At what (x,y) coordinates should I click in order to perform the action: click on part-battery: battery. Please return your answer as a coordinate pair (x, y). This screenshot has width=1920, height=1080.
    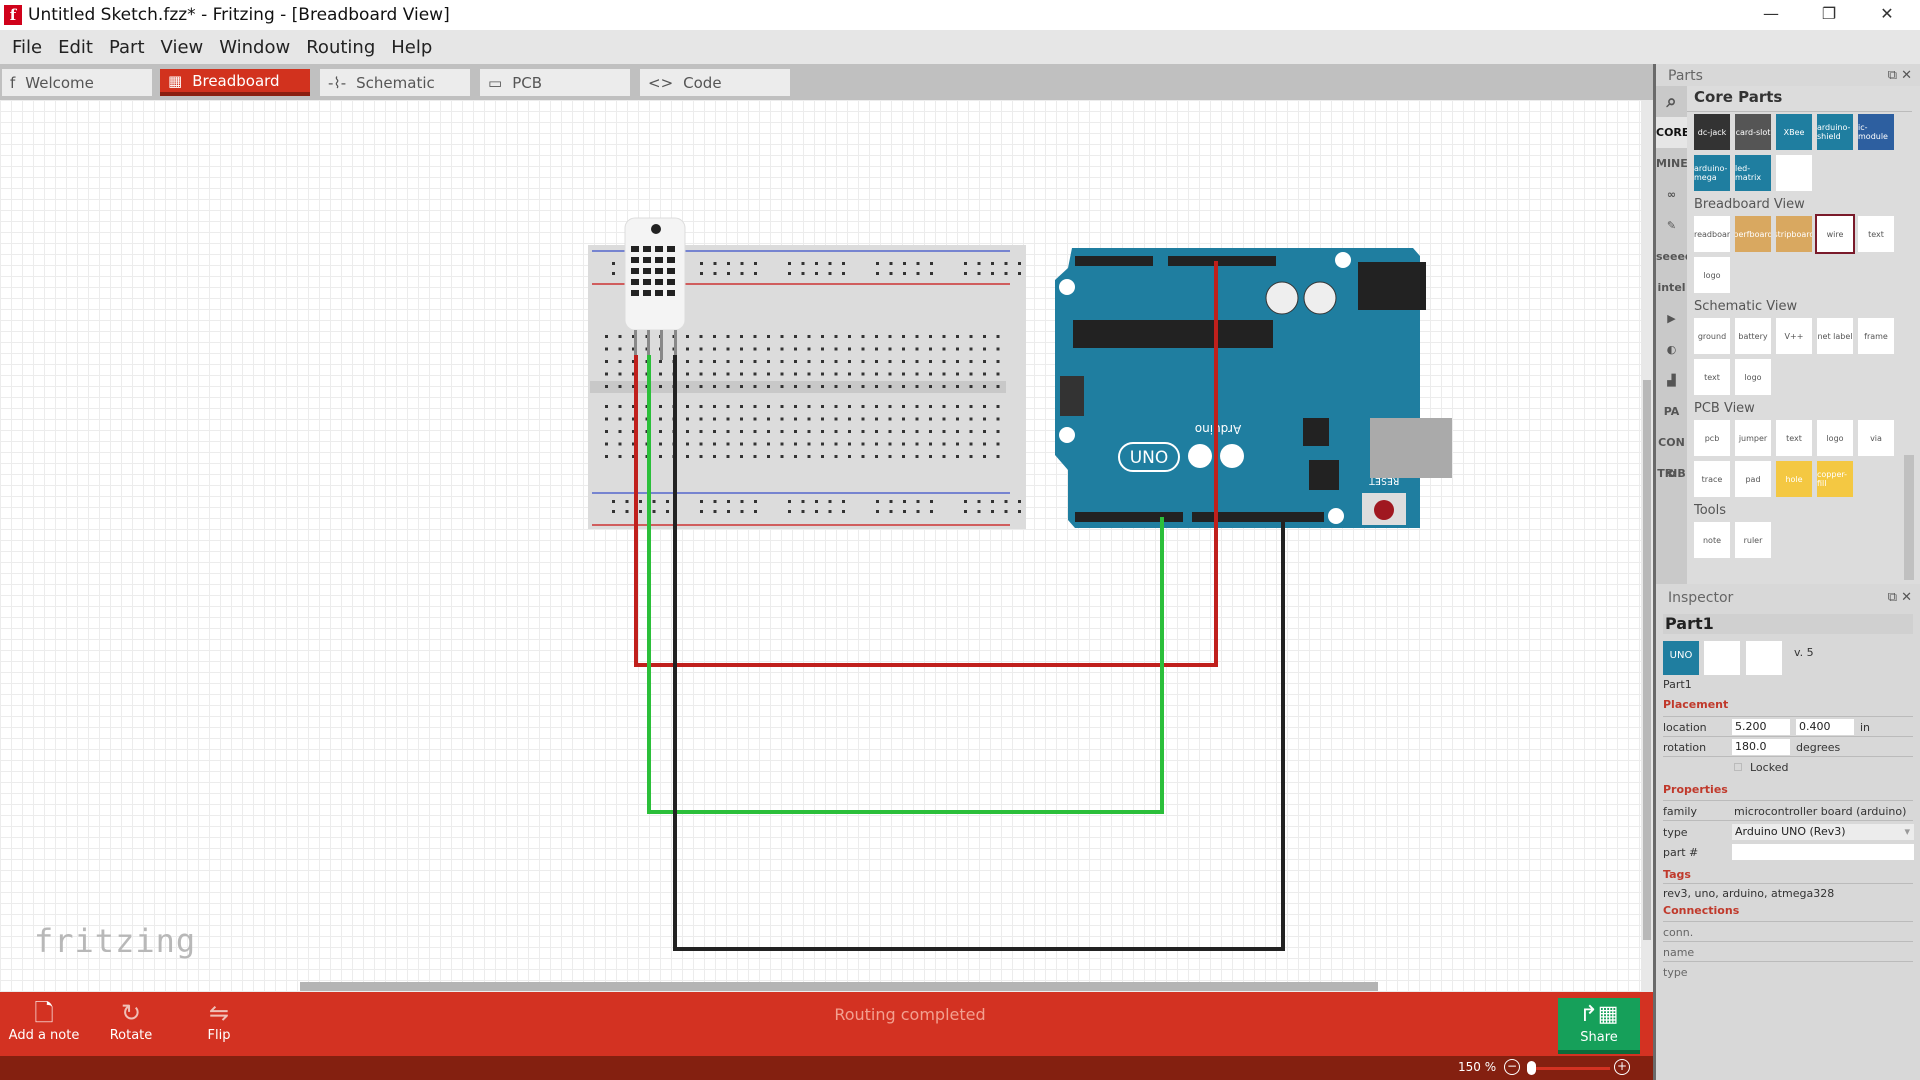
    Looking at the image, I should click on (1753, 336).